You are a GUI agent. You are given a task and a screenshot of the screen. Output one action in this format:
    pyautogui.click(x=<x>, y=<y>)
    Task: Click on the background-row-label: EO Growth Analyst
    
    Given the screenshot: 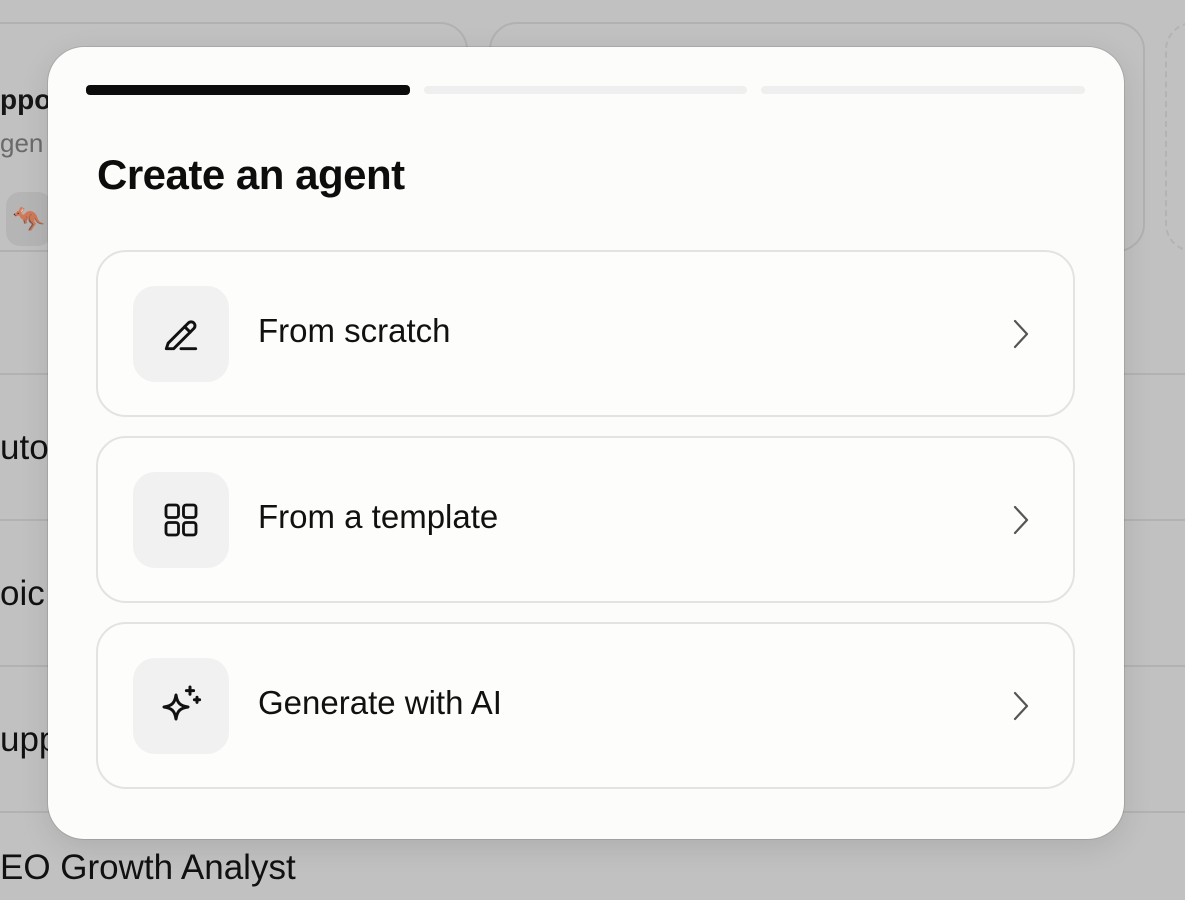 What is the action you would take?
    pyautogui.click(x=148, y=867)
    